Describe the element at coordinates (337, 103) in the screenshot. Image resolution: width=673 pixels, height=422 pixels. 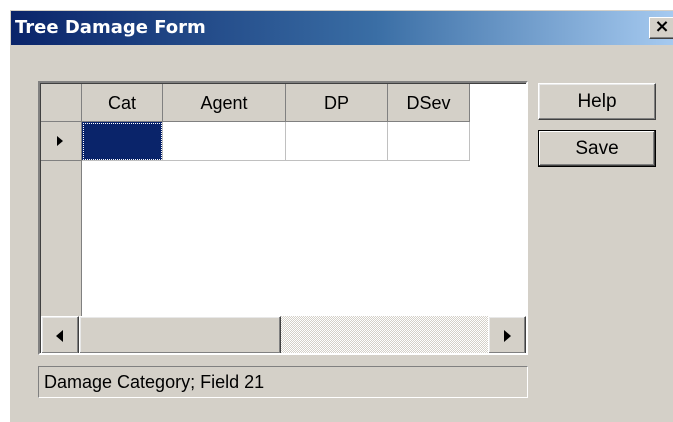
I see `column-header-dp: DP` at that location.